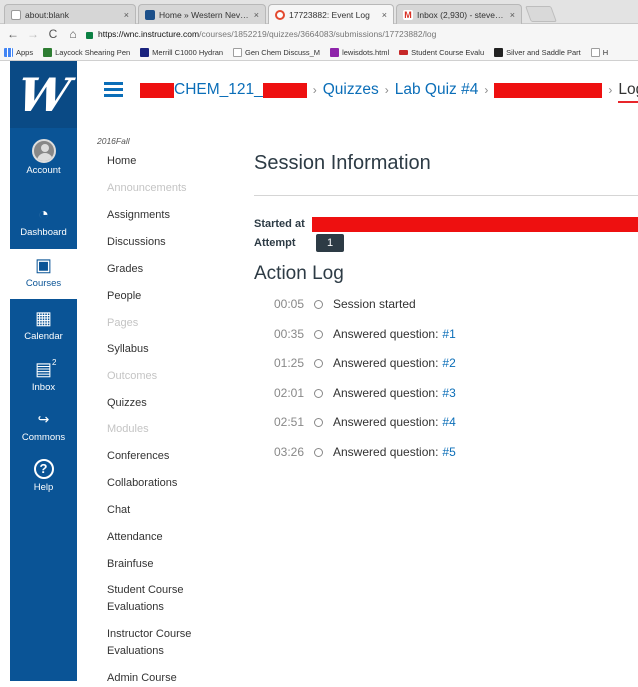 The height and width of the screenshot is (687, 638). Describe the element at coordinates (351, 90) in the screenshot. I see `breadcrumb-quizzes: Quizzes` at that location.